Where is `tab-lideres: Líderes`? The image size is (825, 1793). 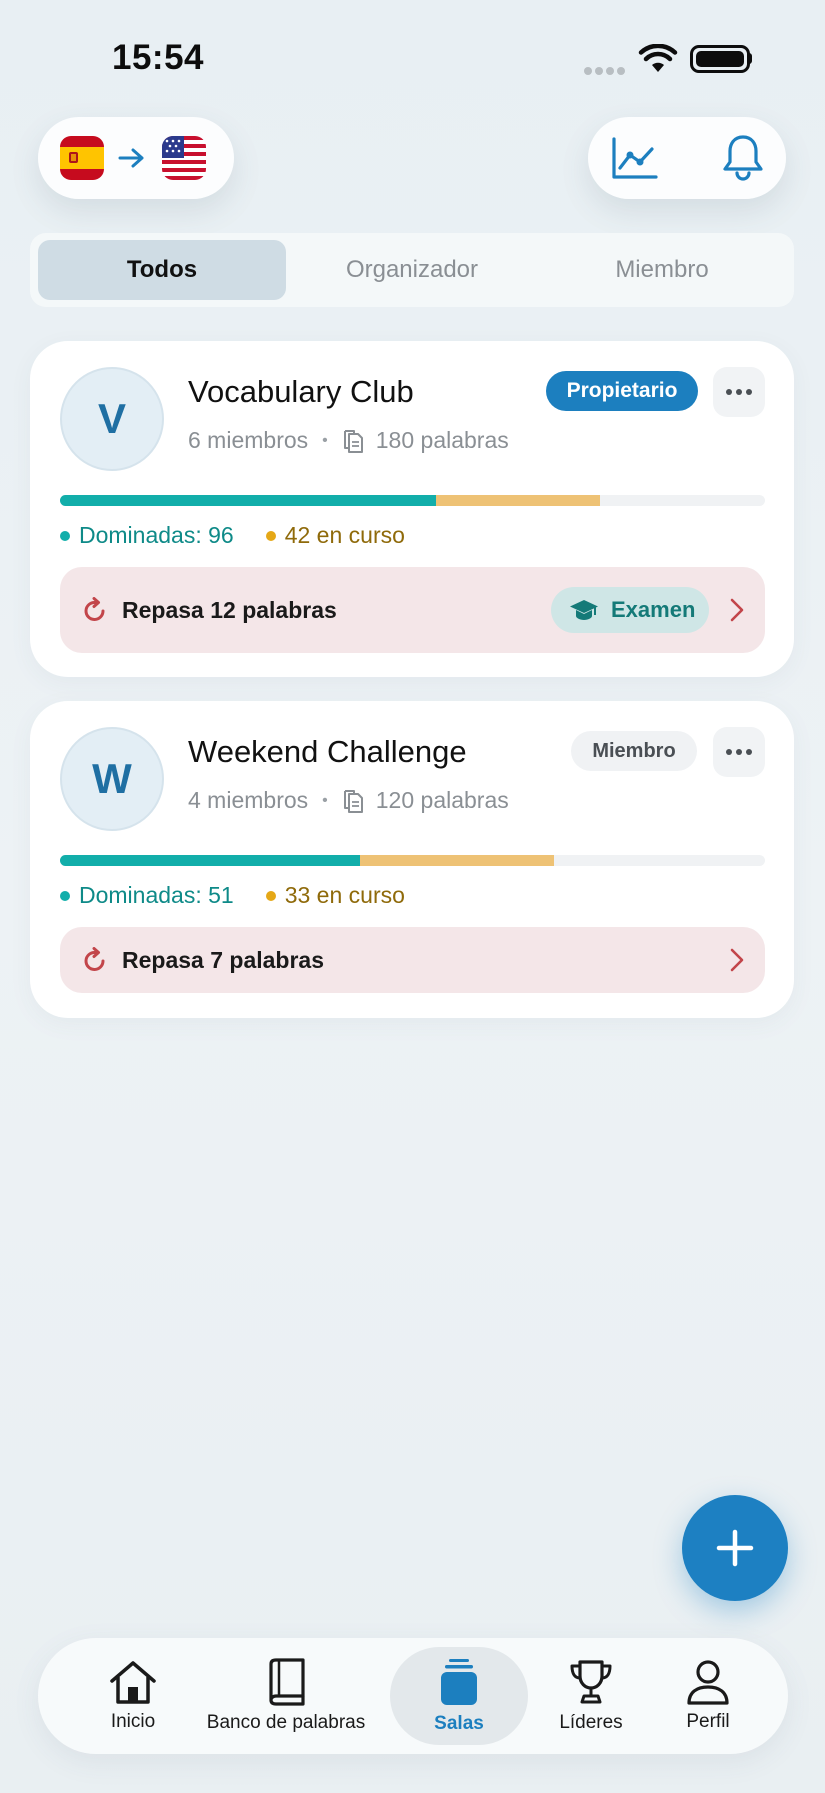
tab-lideres: Líderes is located at coordinates (591, 1696).